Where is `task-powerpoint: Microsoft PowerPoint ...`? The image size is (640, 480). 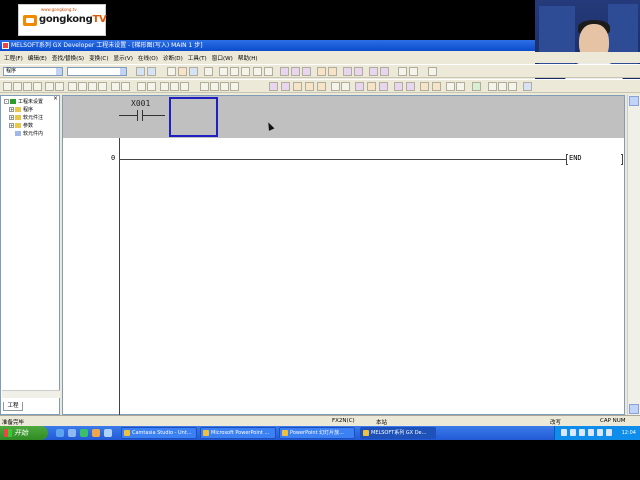 task-powerpoint: Microsoft PowerPoint ... is located at coordinates (238, 433).